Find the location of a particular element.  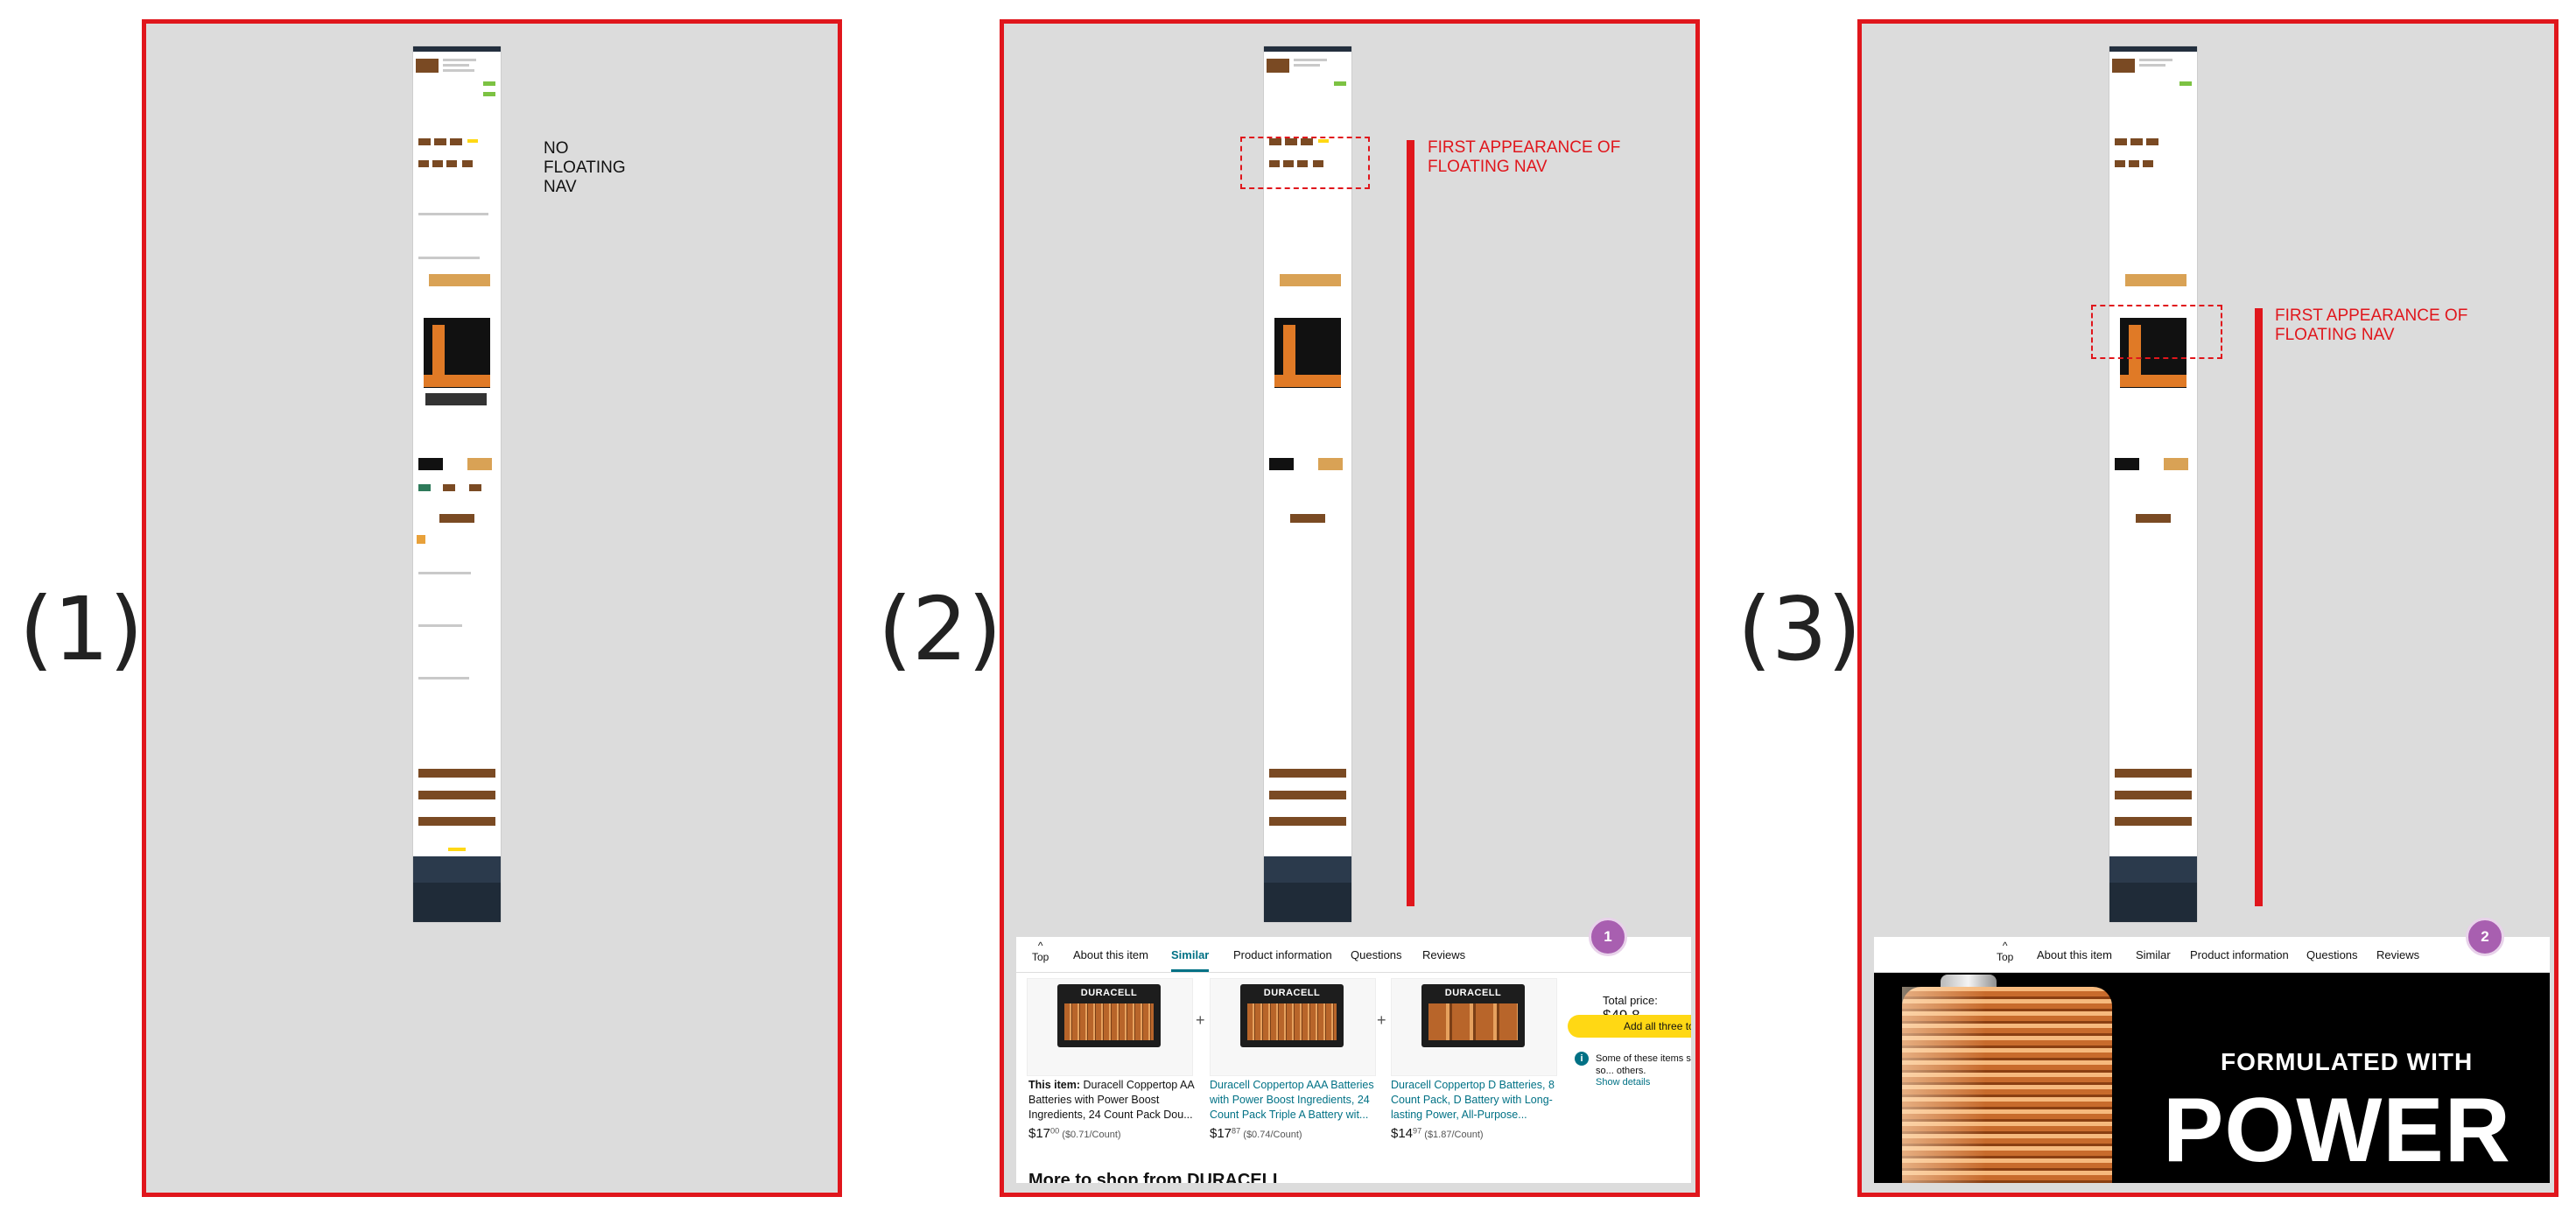

item-price: $1787 ($0.74/Count) is located at coordinates (1256, 1133).